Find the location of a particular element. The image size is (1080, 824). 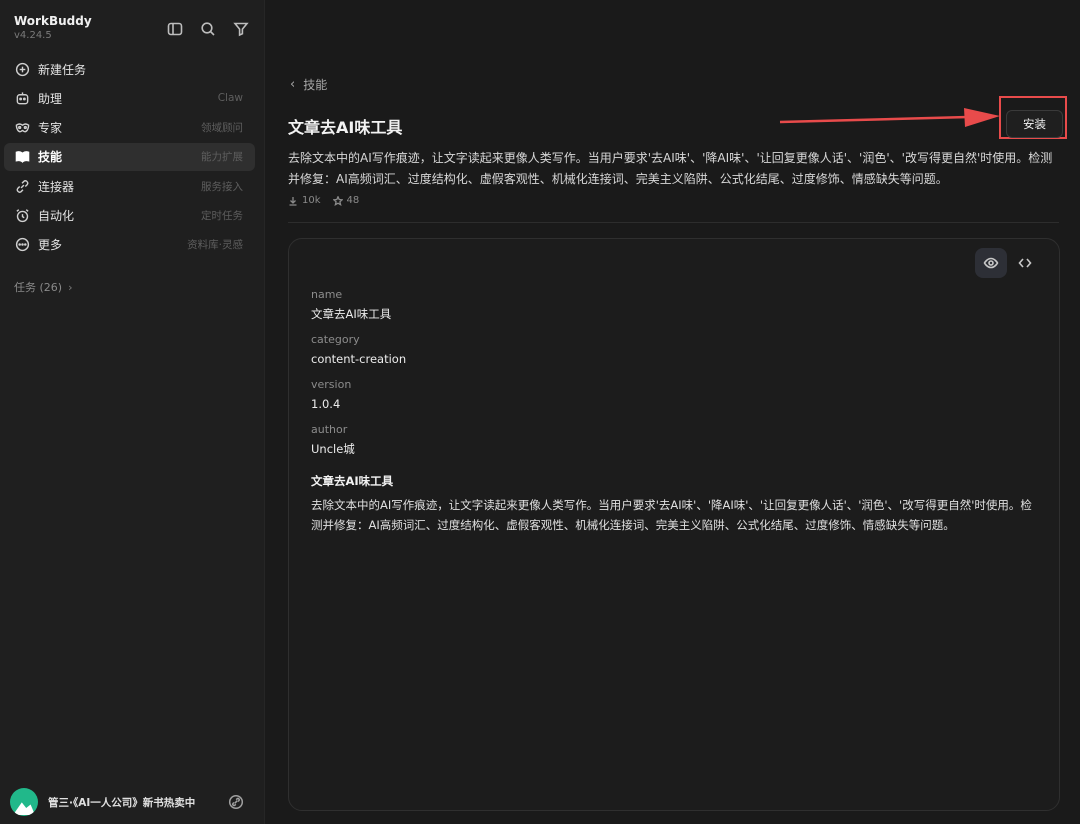

meta-key: version is located at coordinates (331, 384).